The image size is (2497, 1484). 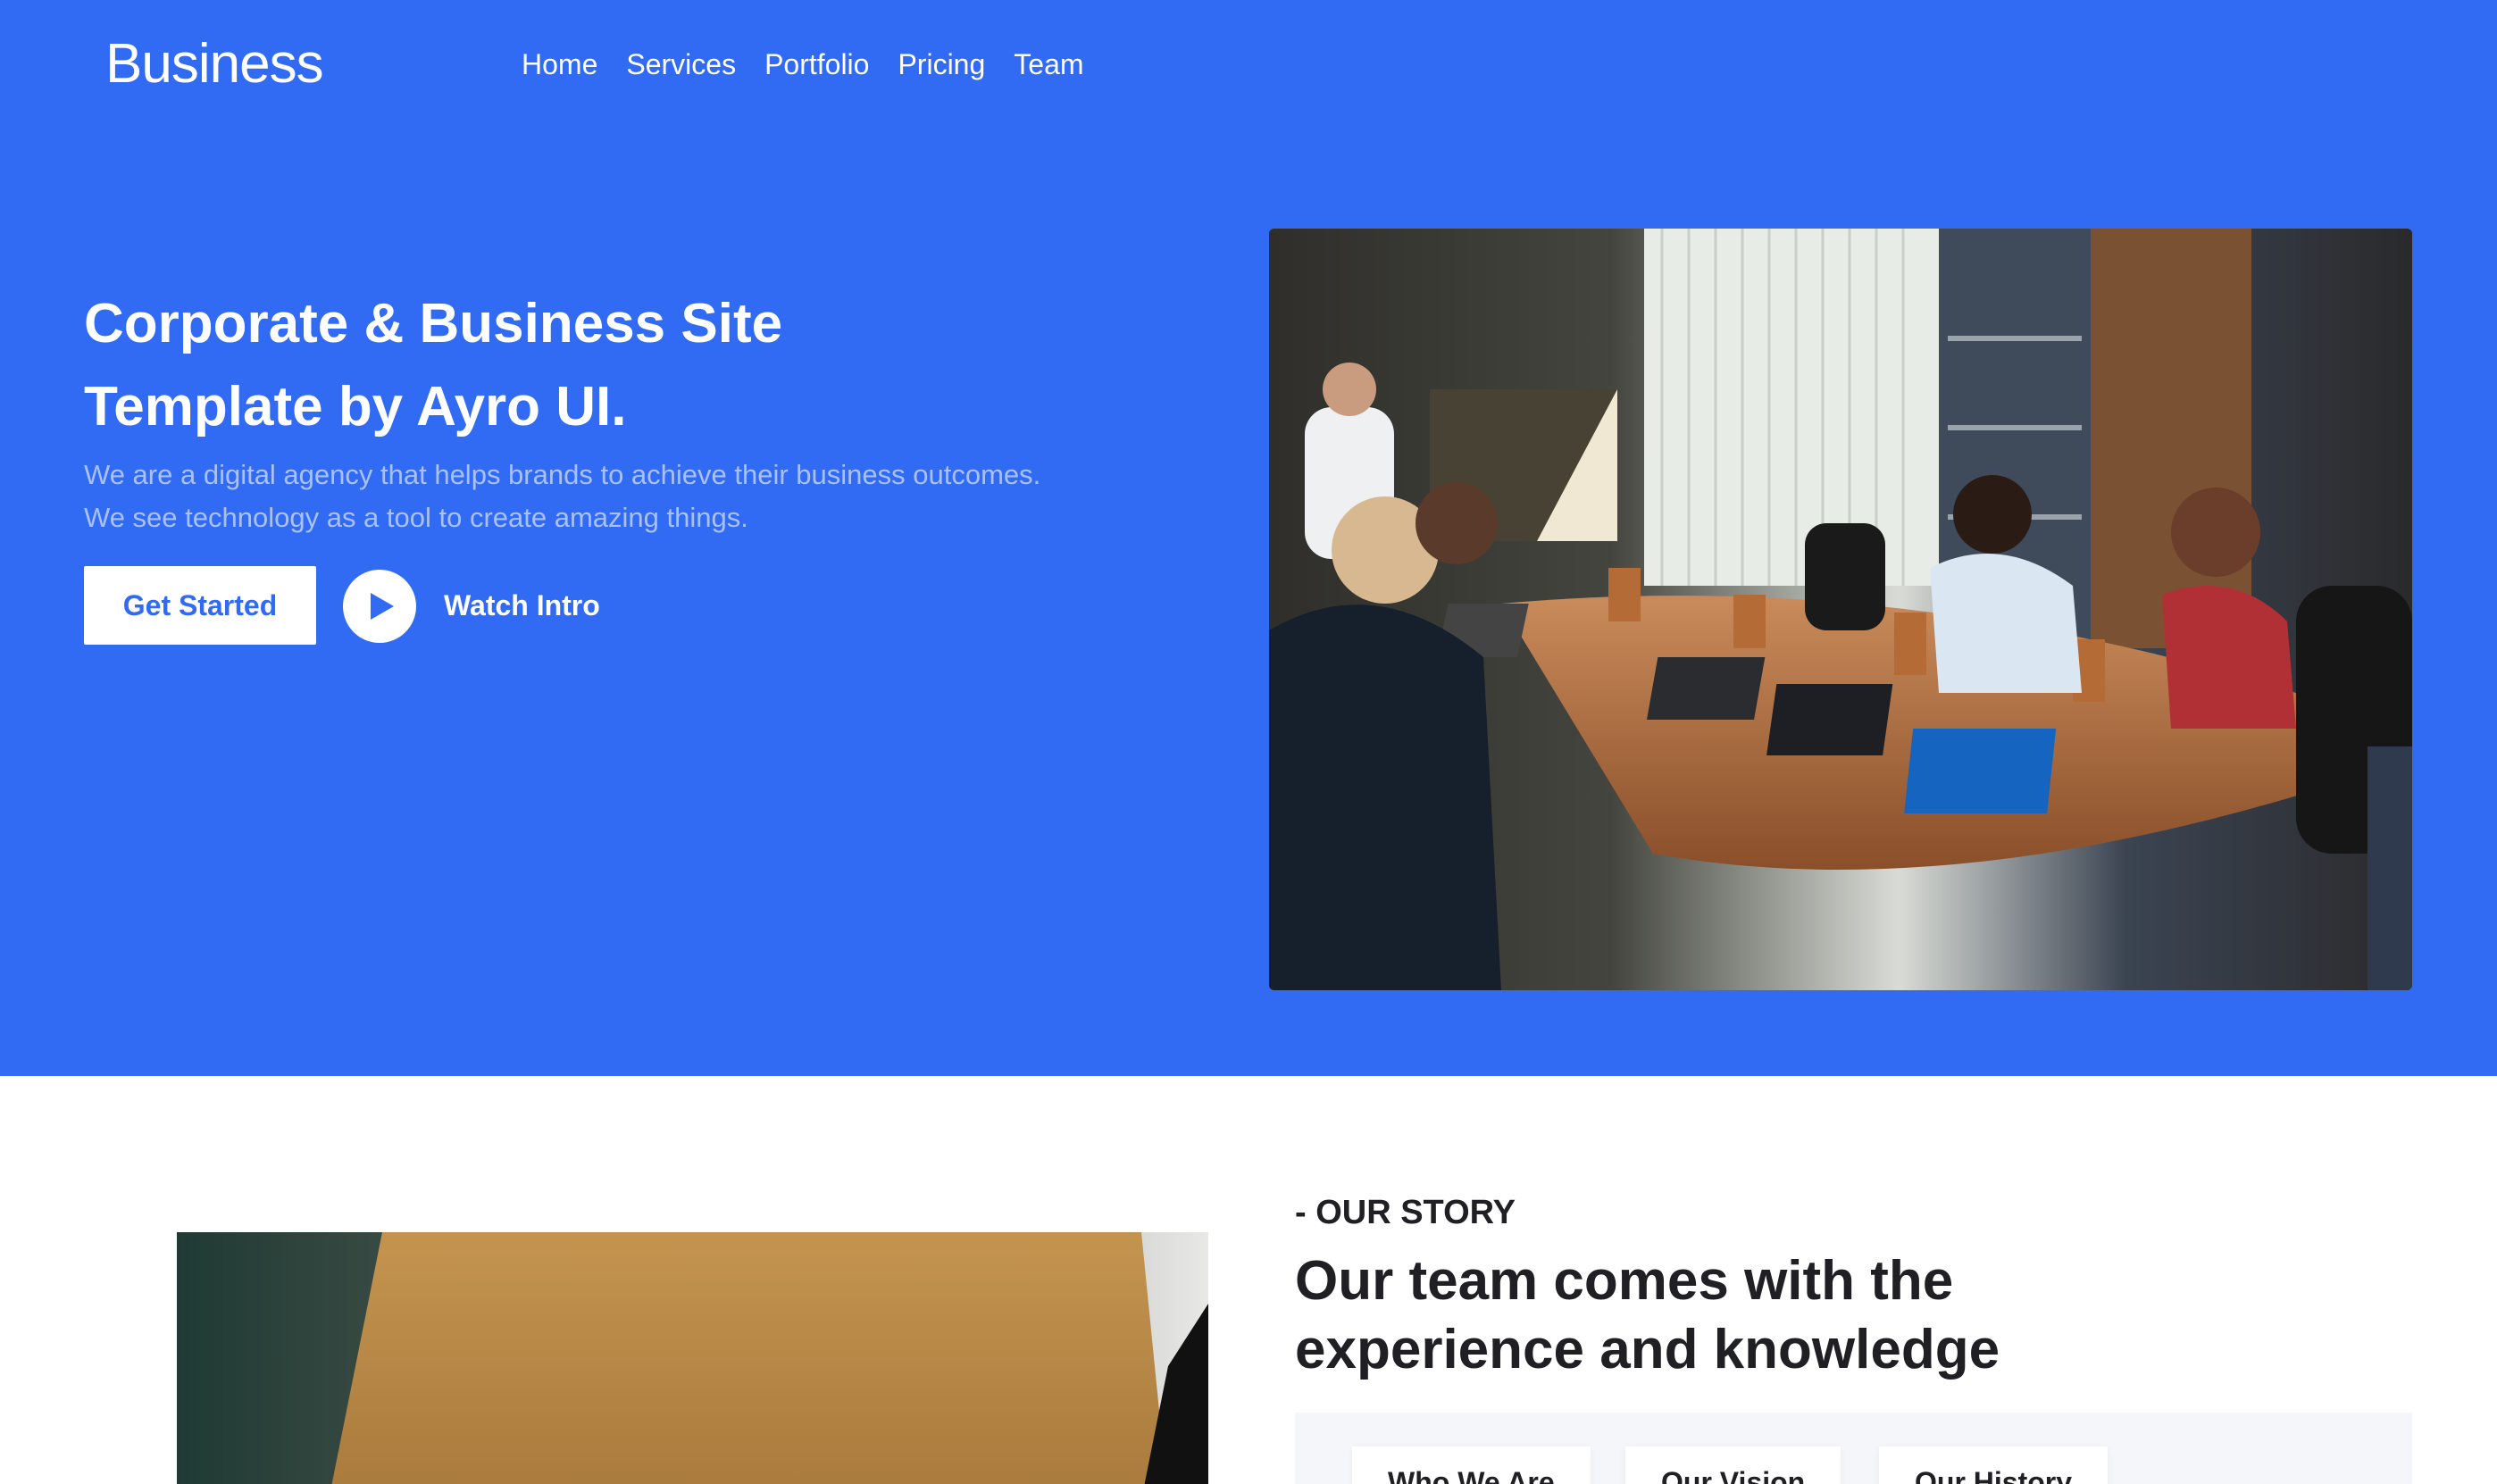 What do you see at coordinates (356, 407) in the screenshot?
I see `hero-title-line-2: Template by Ayro UI.` at bounding box center [356, 407].